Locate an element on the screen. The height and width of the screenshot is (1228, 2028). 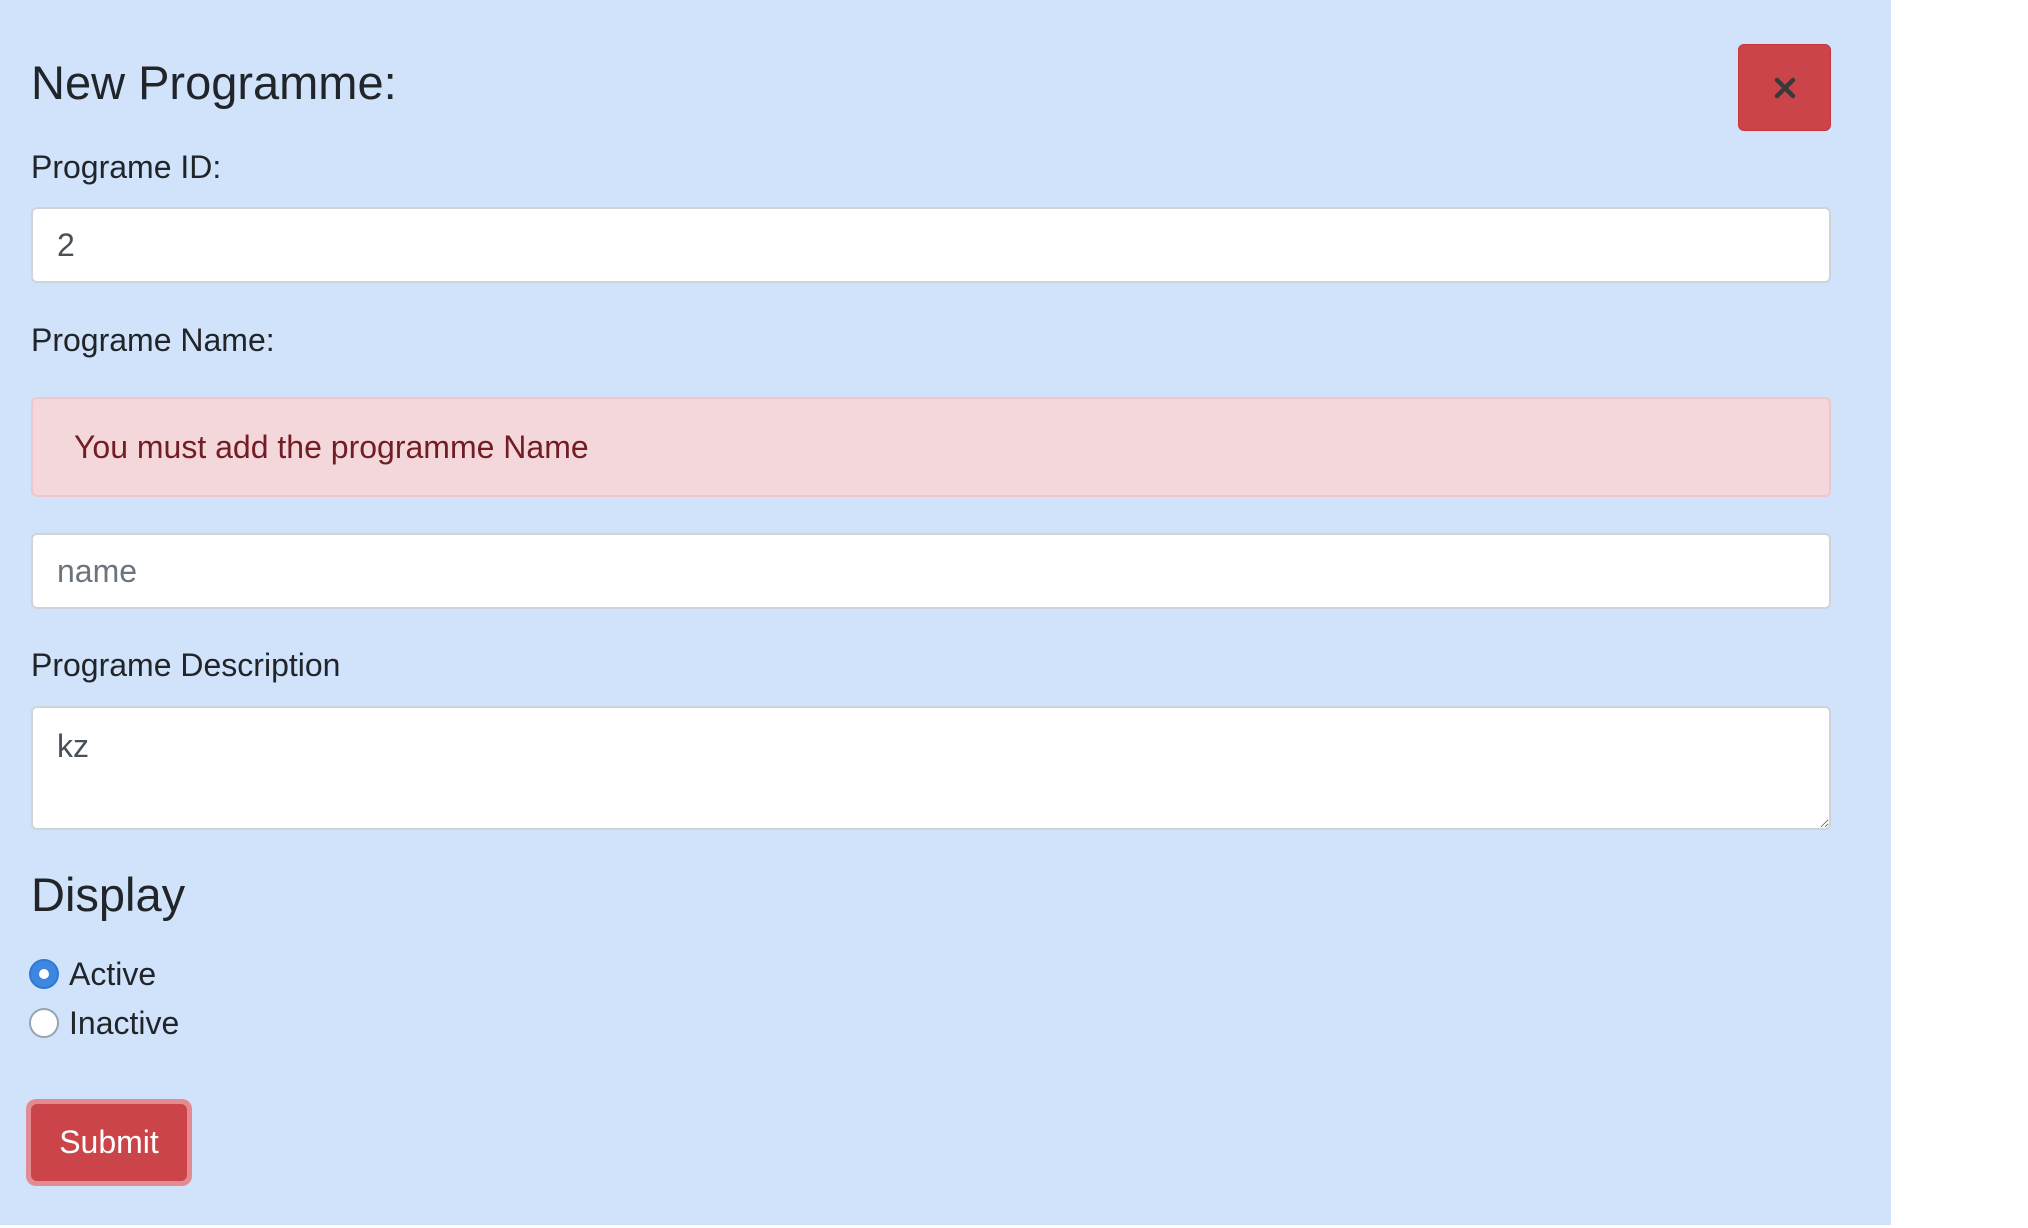
radio-active: Active is located at coordinates (92, 974).